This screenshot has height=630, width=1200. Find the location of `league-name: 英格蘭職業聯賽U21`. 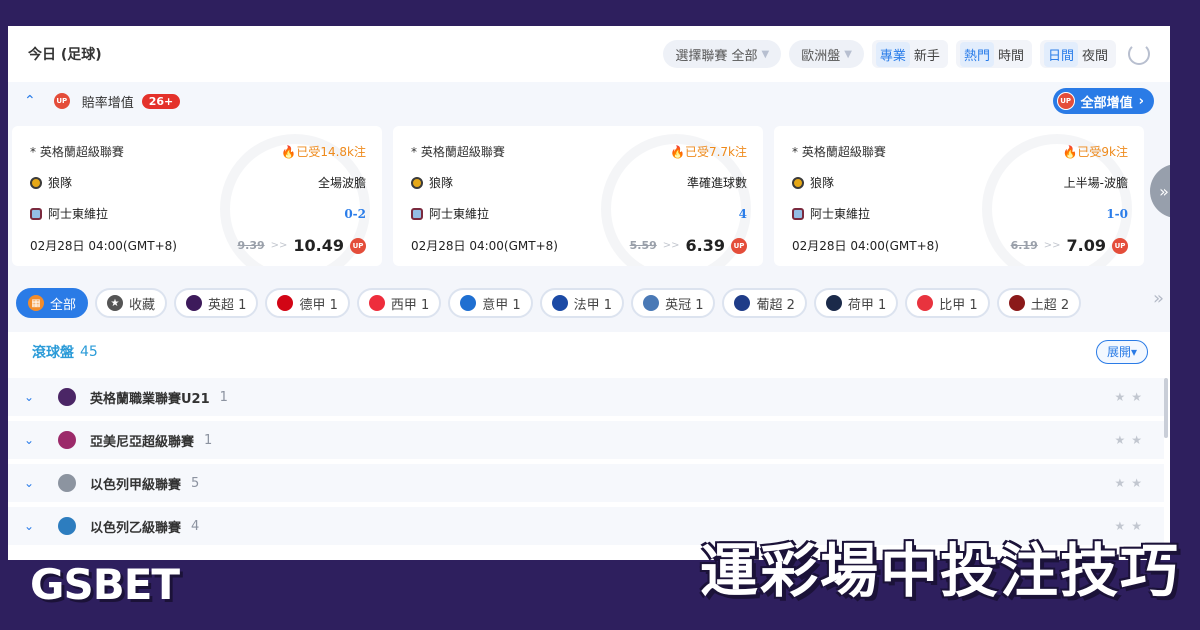

league-name: 英格蘭職業聯賽U21 is located at coordinates (150, 399).